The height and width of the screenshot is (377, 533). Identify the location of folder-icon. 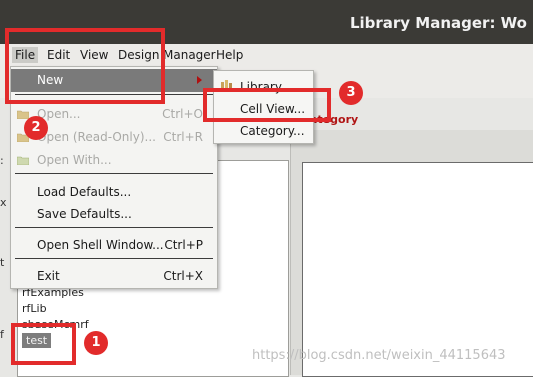
(23, 114).